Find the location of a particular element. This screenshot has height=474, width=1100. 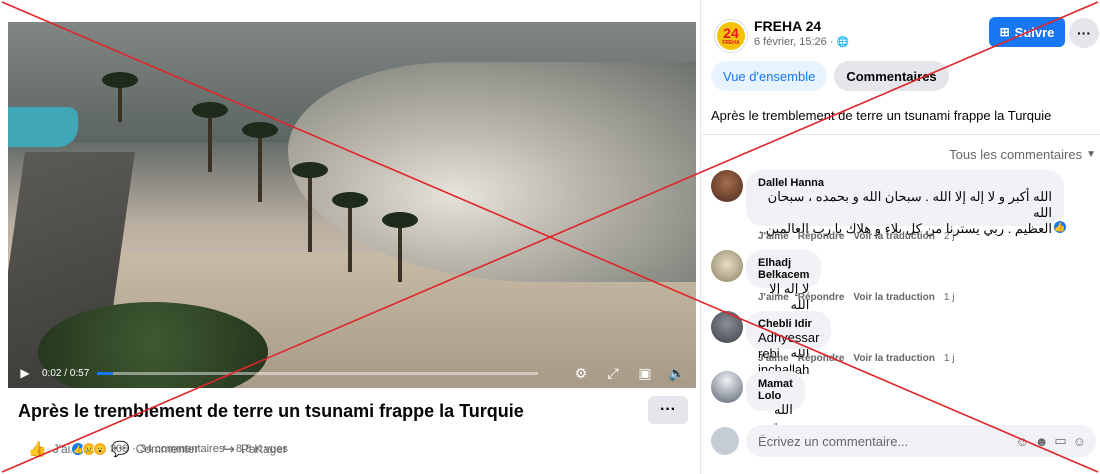

page-name: FREHA 24 is located at coordinates (787, 26).